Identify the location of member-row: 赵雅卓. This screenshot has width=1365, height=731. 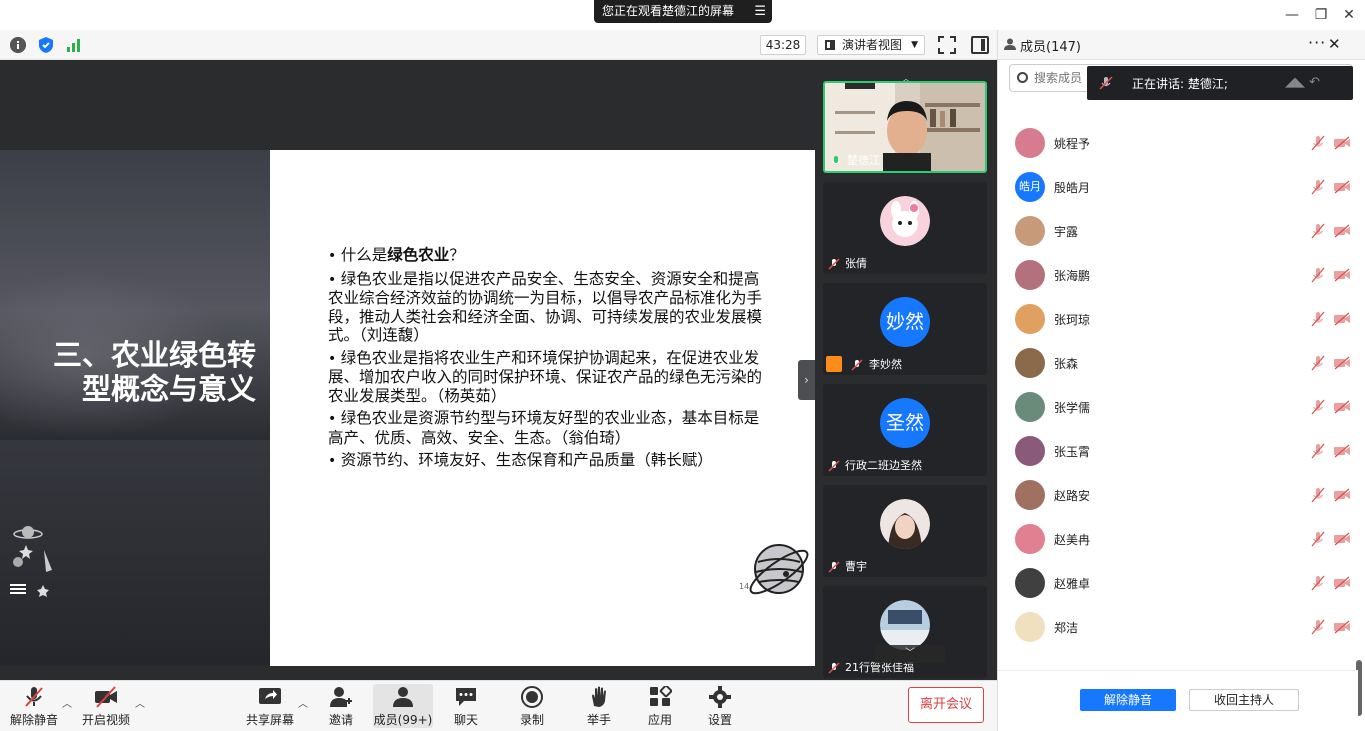
(1178, 583).